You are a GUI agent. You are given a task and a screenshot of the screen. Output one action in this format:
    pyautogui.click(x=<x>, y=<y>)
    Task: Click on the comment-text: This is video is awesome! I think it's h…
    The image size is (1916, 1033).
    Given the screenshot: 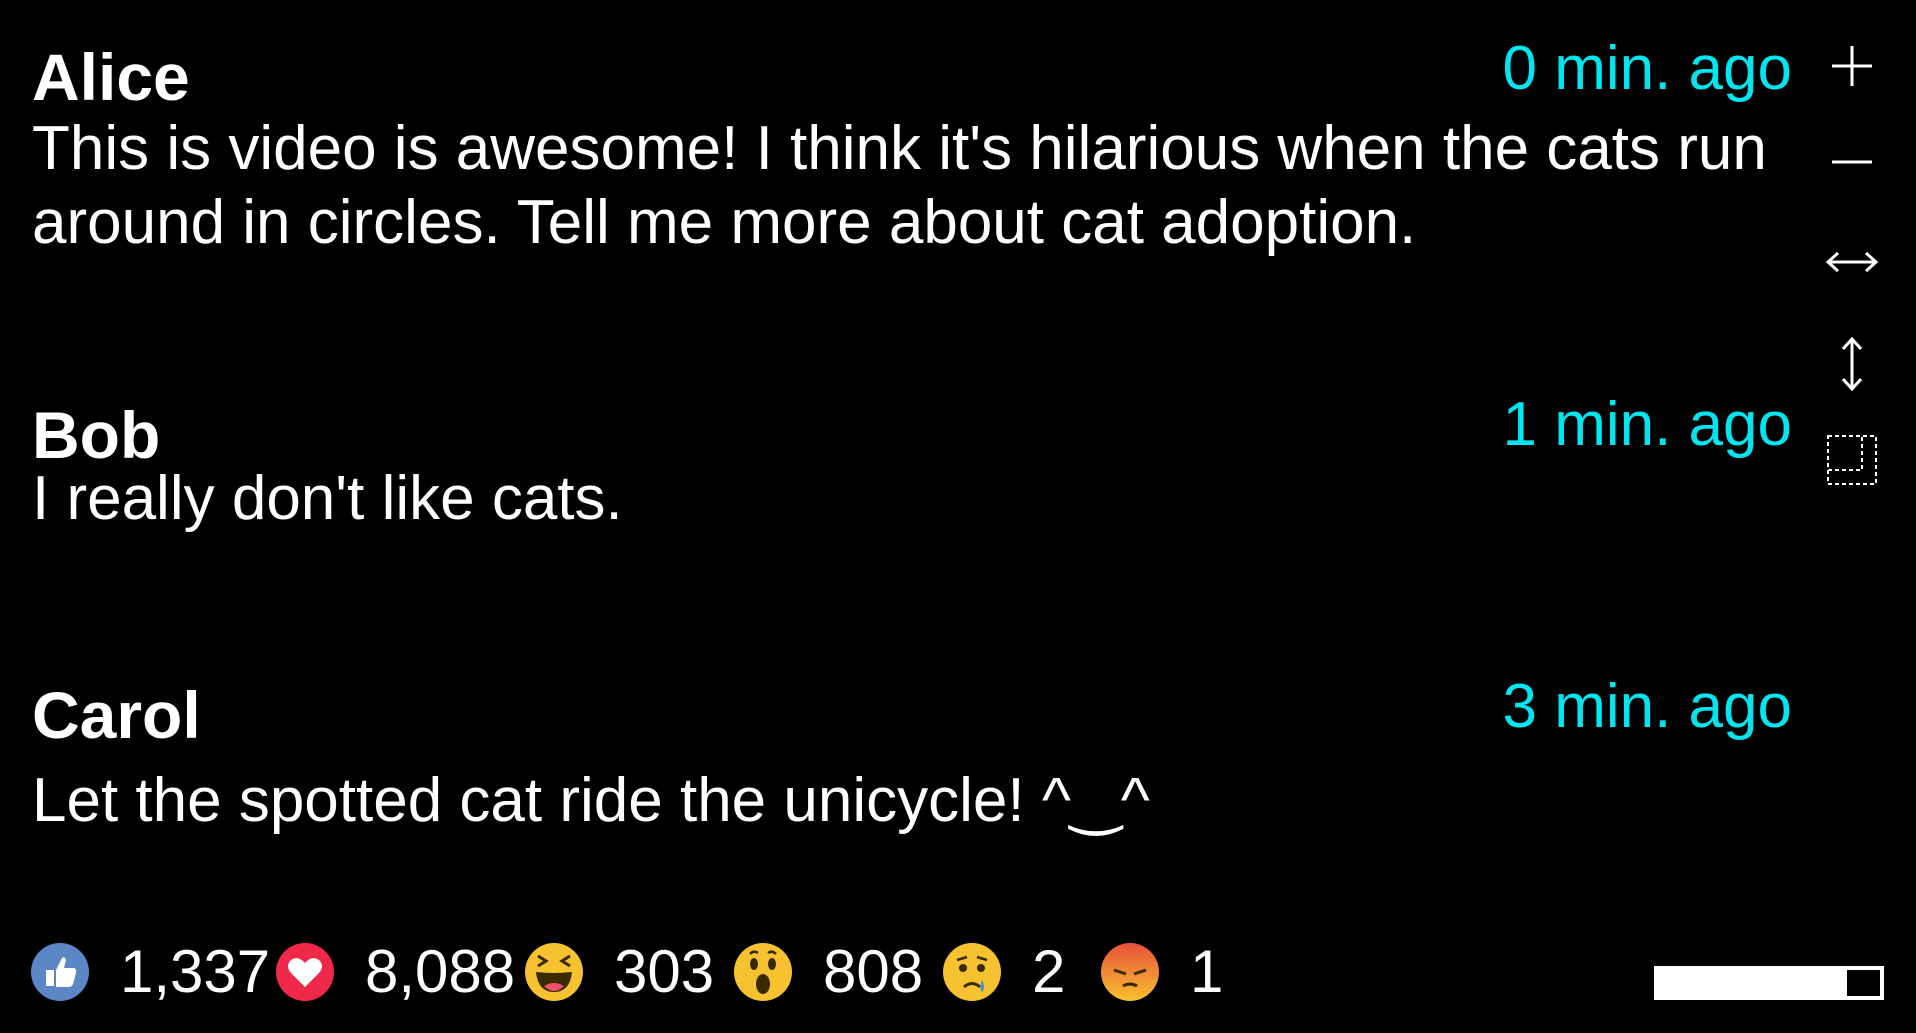 What is the action you would take?
    pyautogui.click(x=899, y=185)
    